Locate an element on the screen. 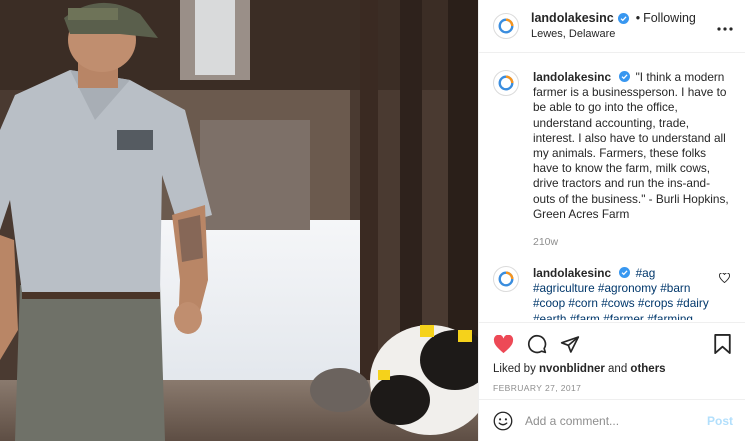 The height and width of the screenshot is (441, 745). comment-icon is located at coordinates (537, 344).